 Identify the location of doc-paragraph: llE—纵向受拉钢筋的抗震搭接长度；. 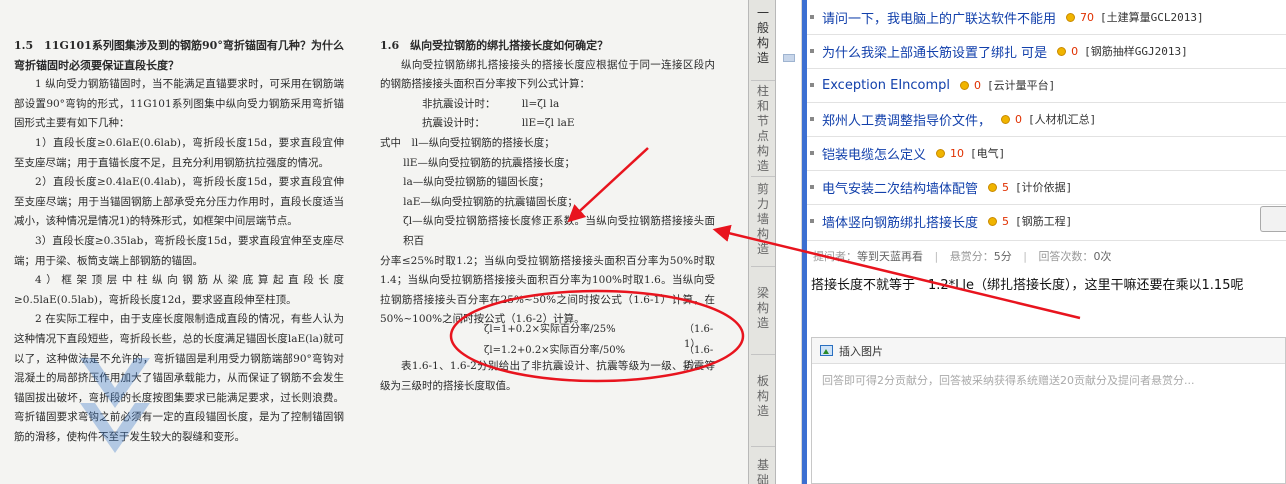
(489, 162).